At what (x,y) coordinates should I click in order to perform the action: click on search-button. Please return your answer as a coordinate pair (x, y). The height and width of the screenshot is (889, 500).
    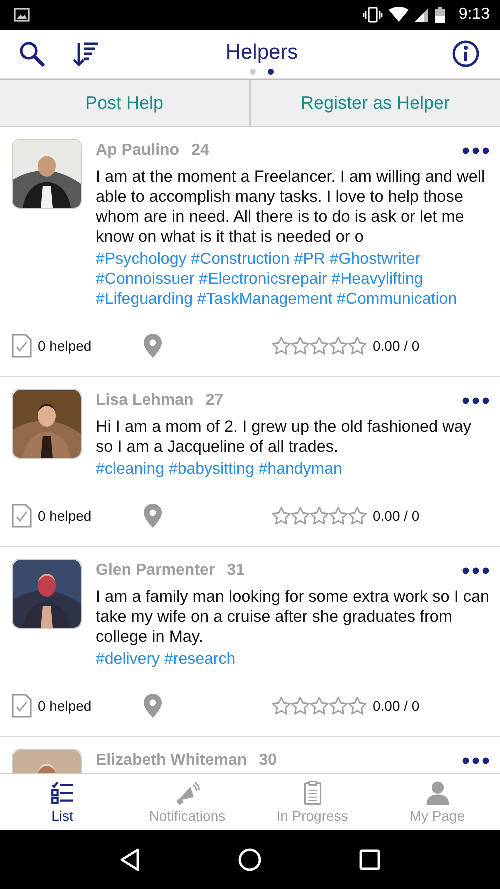
    Looking at the image, I should click on (32, 54).